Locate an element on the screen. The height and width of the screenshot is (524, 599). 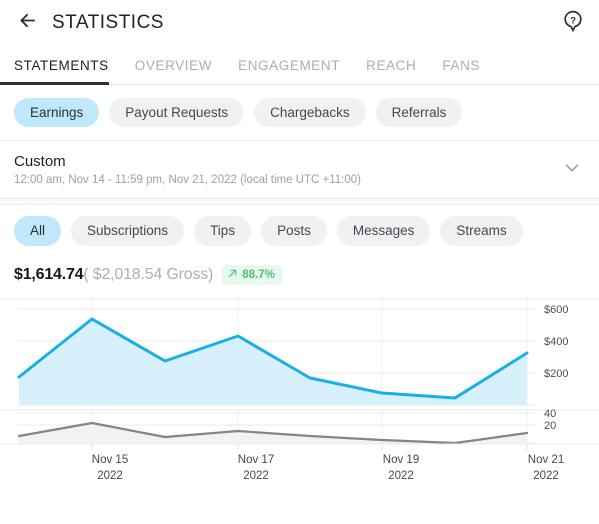
date-range-title: Custom is located at coordinates (40, 161).